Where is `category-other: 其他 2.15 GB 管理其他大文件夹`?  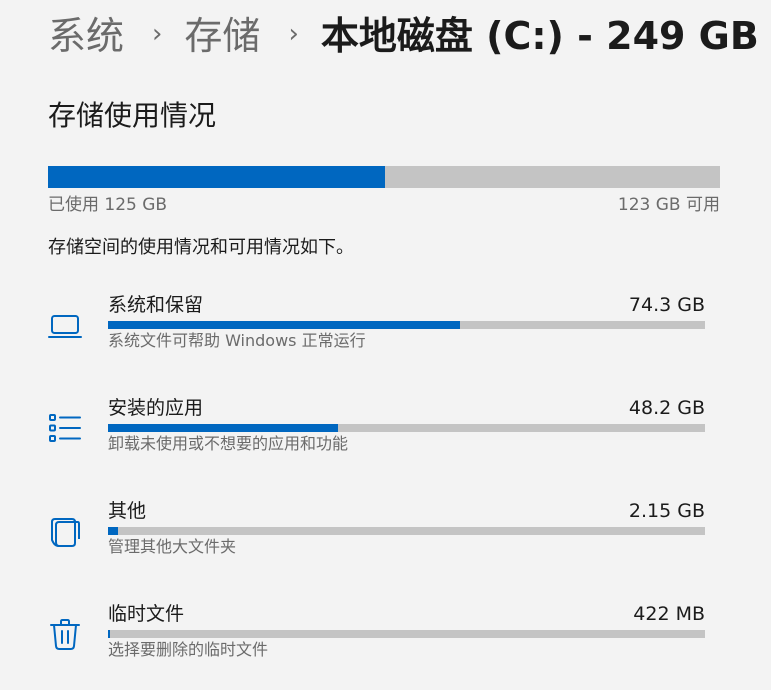 category-other: 其他 2.15 GB 管理其他大文件夹 is located at coordinates (385, 542).